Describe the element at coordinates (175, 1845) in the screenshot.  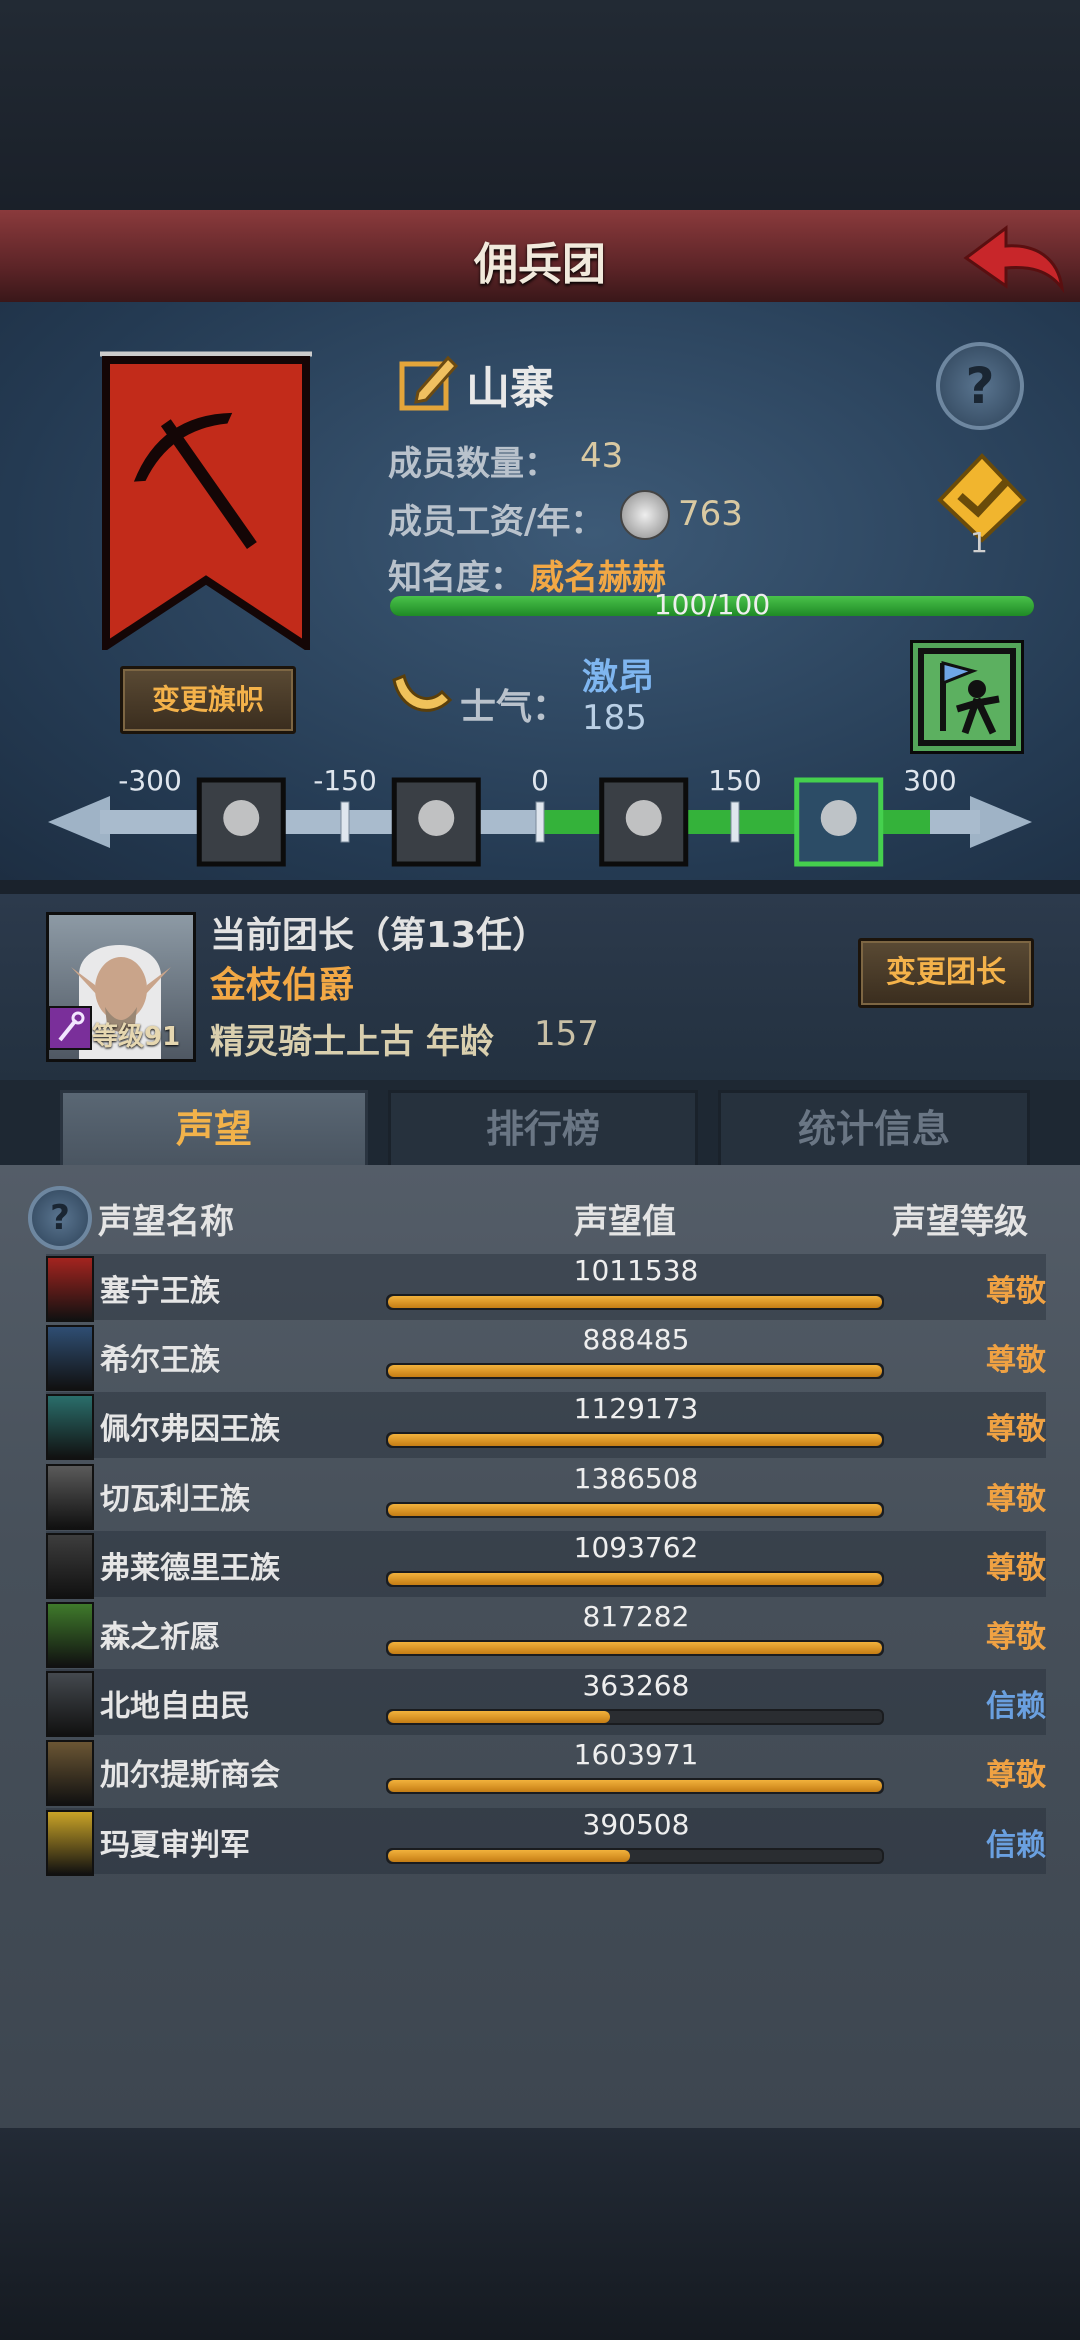
I see `faction-name: 玛夏审判军` at that location.